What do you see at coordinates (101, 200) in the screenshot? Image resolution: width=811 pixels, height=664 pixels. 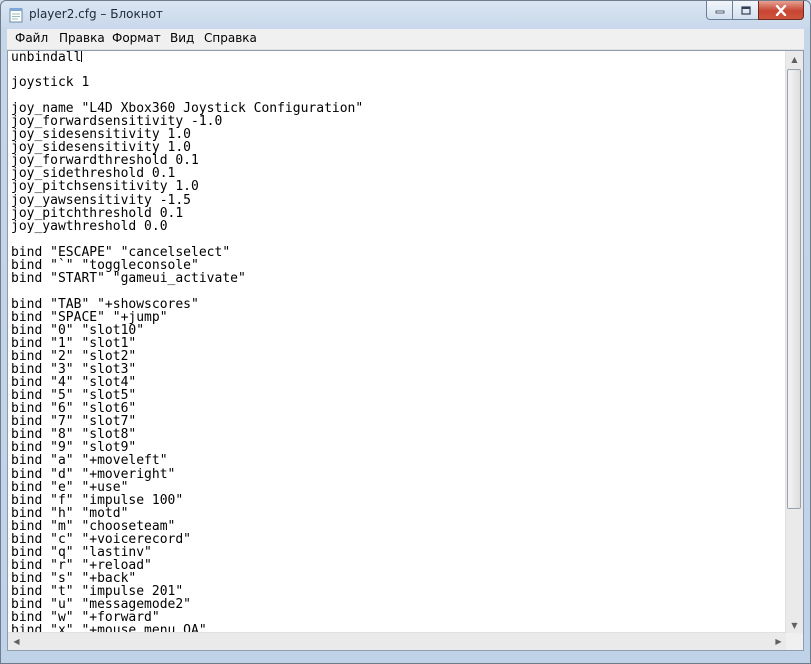 I see `editor-line: joy_yawsensitivity -1.5` at bounding box center [101, 200].